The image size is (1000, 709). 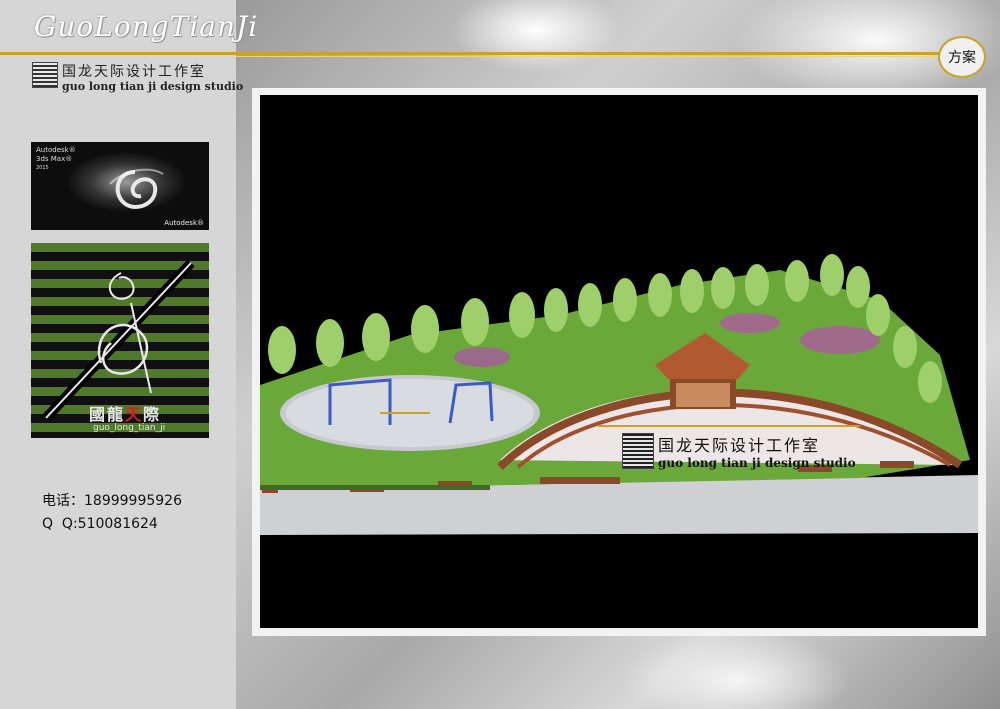 I want to click on brand-logo-cn-3: 際, so click(x=152, y=414).